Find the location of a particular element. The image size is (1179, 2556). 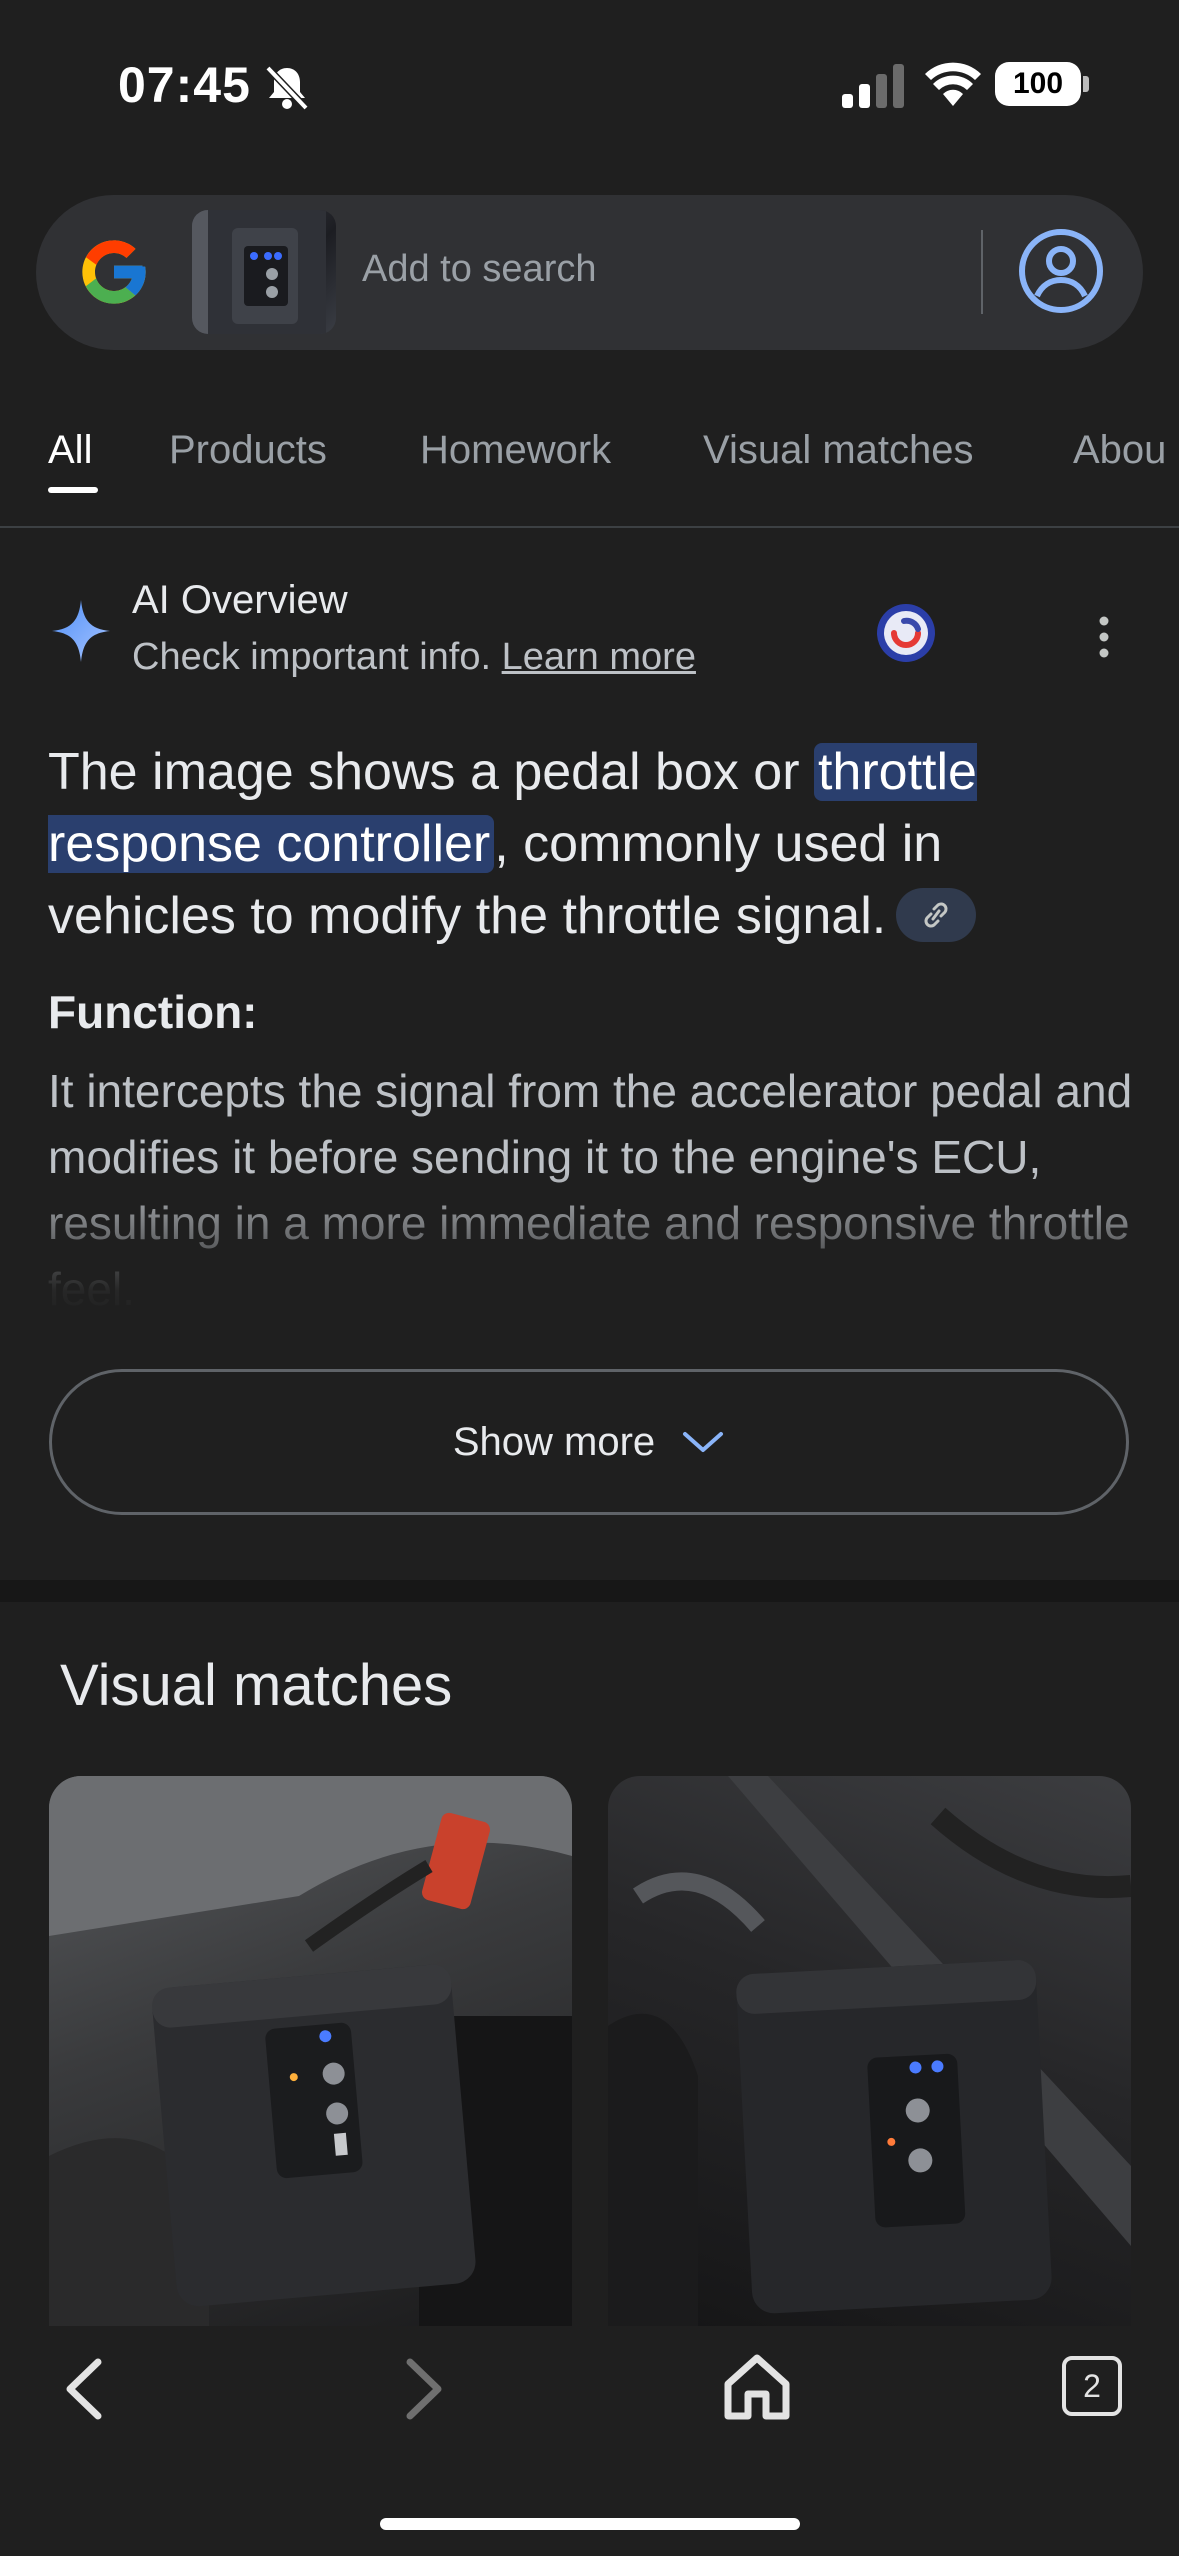

search-image-thumbnail is located at coordinates (264, 272).